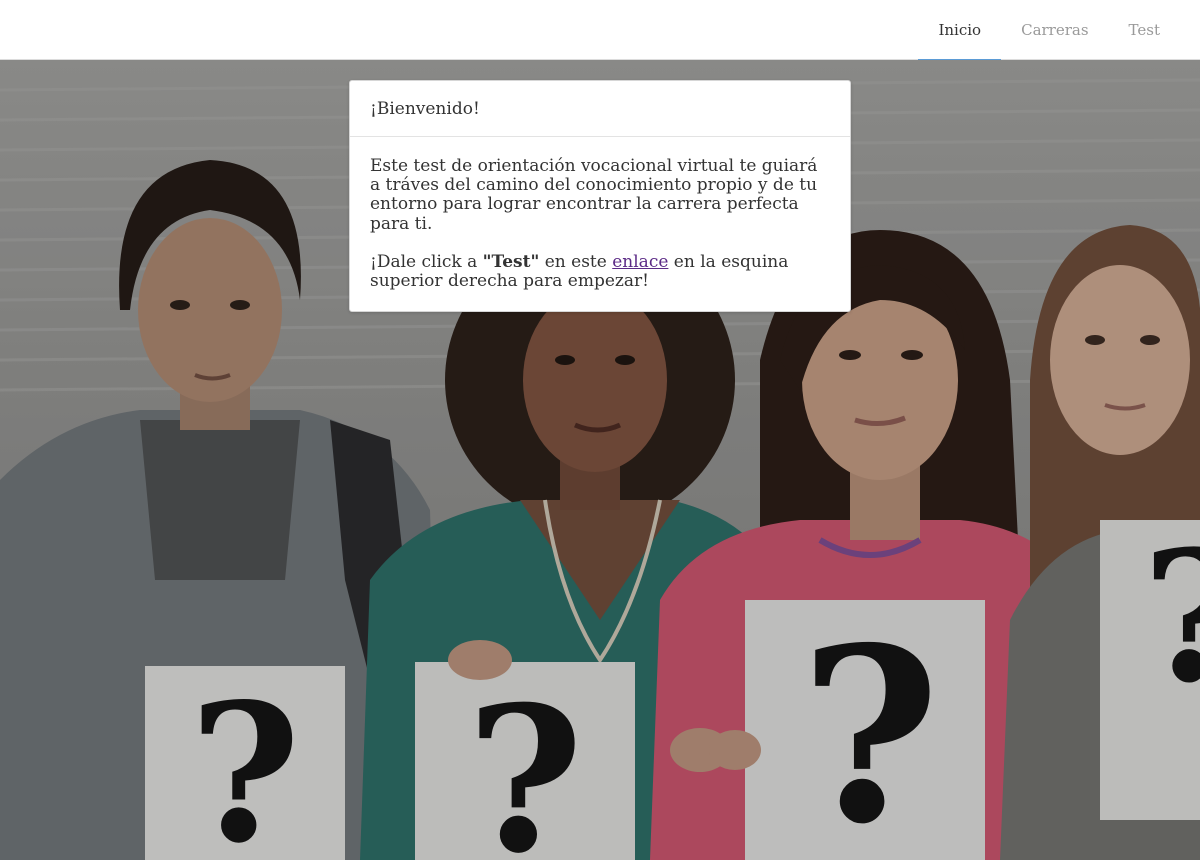 This screenshot has height=860, width=1200. Describe the element at coordinates (1054, 30) in the screenshot. I see `nav-item-carreras: Carreras` at that location.